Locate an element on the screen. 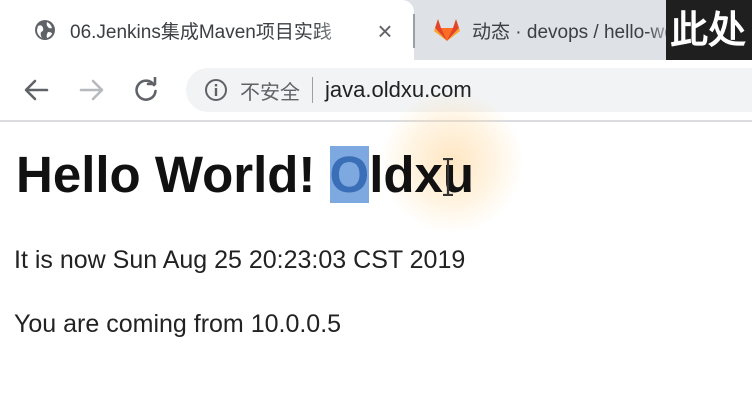 This screenshot has width=752, height=414. back-button is located at coordinates (36, 90).